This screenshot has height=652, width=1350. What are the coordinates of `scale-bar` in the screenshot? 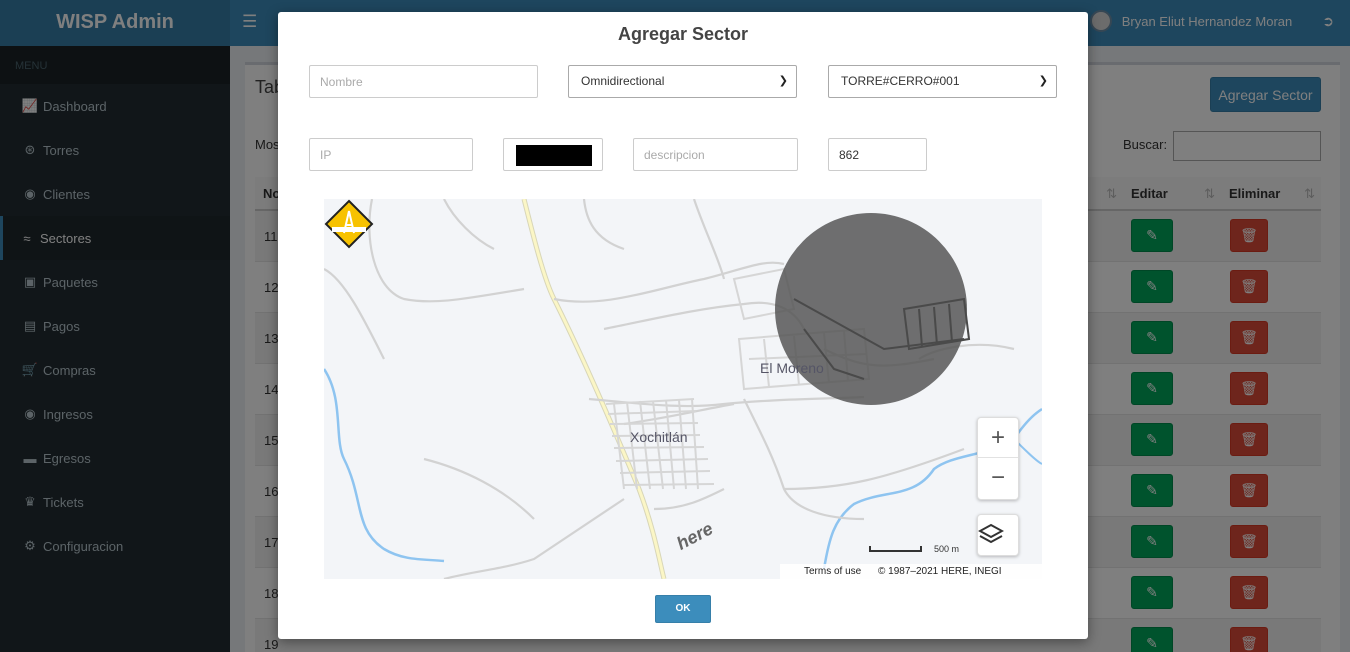 It's located at (895, 549).